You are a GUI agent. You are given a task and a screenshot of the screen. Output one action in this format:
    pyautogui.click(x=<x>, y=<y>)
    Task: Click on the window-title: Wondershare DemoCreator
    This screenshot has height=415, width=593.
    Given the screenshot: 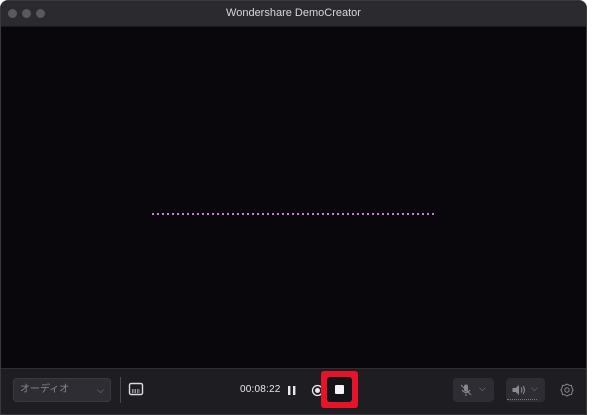 What is the action you would take?
    pyautogui.click(x=293, y=13)
    